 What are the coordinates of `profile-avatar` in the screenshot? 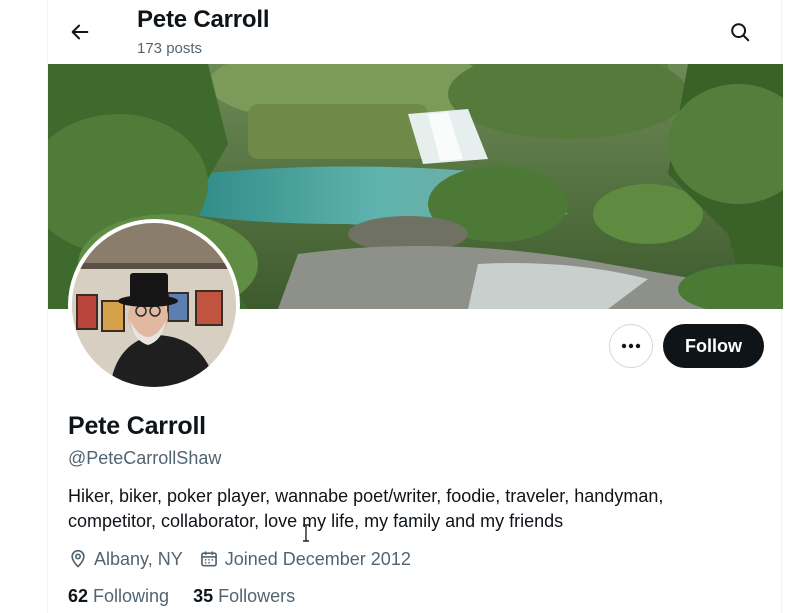 It's located at (154, 305).